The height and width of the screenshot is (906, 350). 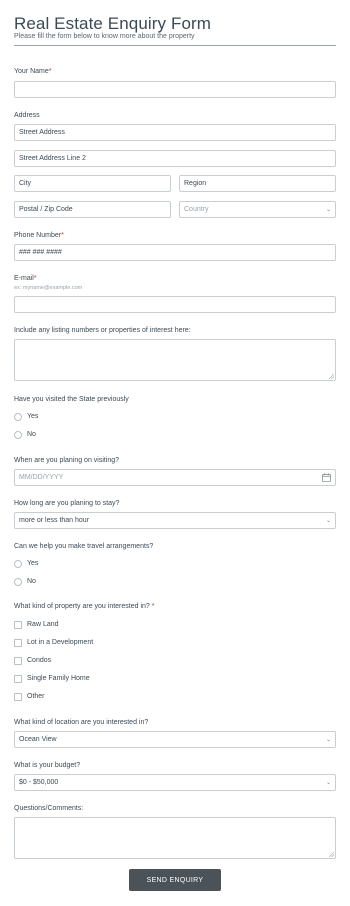 What do you see at coordinates (18, 564) in the screenshot?
I see `travel-yes-radio` at bounding box center [18, 564].